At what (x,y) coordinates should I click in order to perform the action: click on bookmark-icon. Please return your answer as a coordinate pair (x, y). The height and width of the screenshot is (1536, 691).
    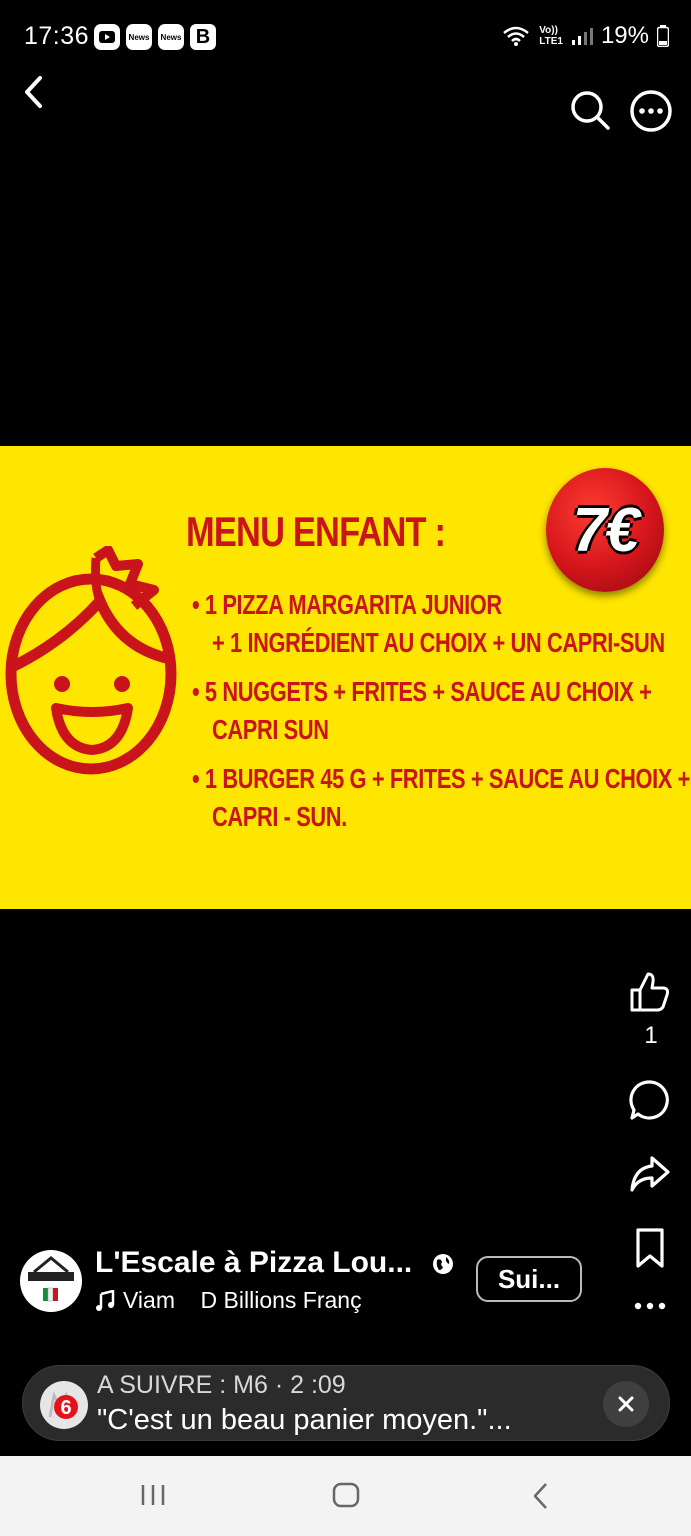
    Looking at the image, I should click on (650, 1248).